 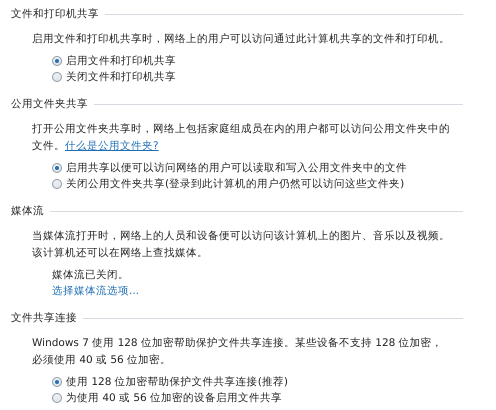 I want to click on section-description: 当媒体流打开时，网络上的人员和设备便可以访问该计算机上的图片、音乐以及视频。该计算机还可以在网络上查找媒体。, so click(x=241, y=245).